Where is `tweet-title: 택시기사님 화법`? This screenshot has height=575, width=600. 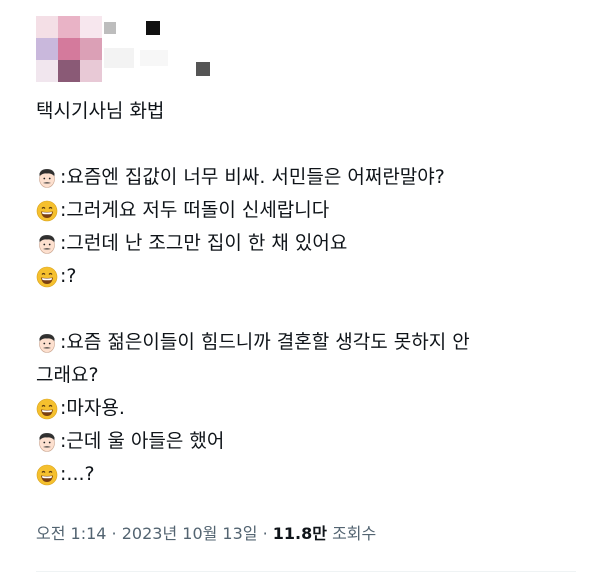
tweet-title: 택시기사님 화법 is located at coordinates (100, 111).